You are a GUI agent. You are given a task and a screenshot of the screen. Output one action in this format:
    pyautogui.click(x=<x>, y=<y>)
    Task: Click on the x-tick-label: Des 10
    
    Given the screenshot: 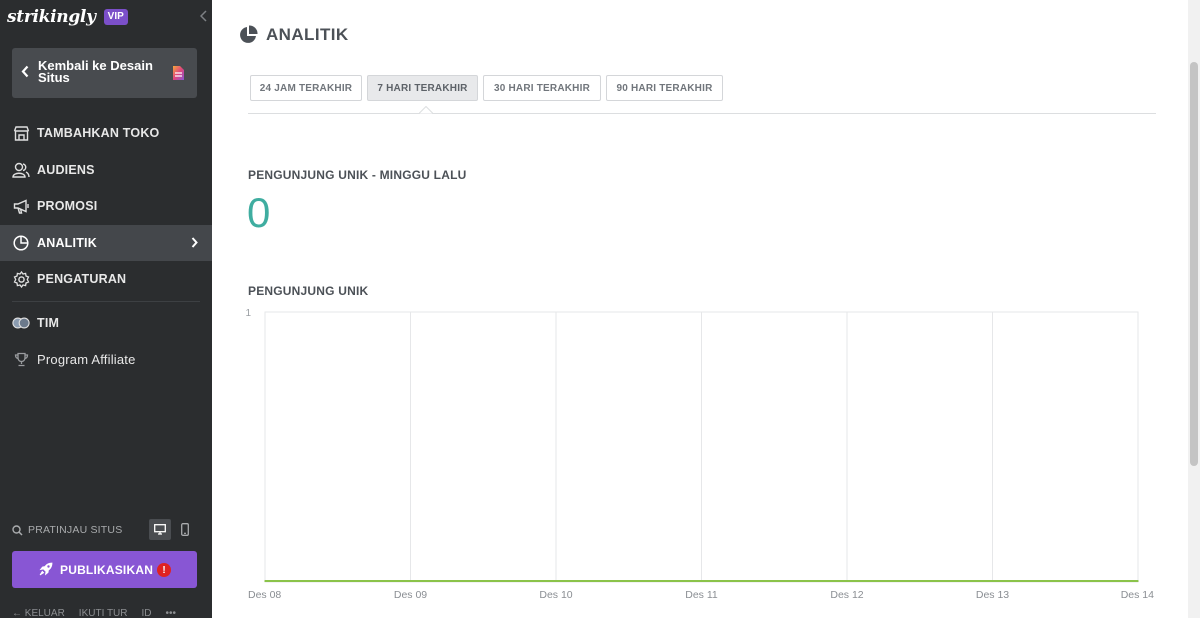 What is the action you would take?
    pyautogui.click(x=555, y=595)
    